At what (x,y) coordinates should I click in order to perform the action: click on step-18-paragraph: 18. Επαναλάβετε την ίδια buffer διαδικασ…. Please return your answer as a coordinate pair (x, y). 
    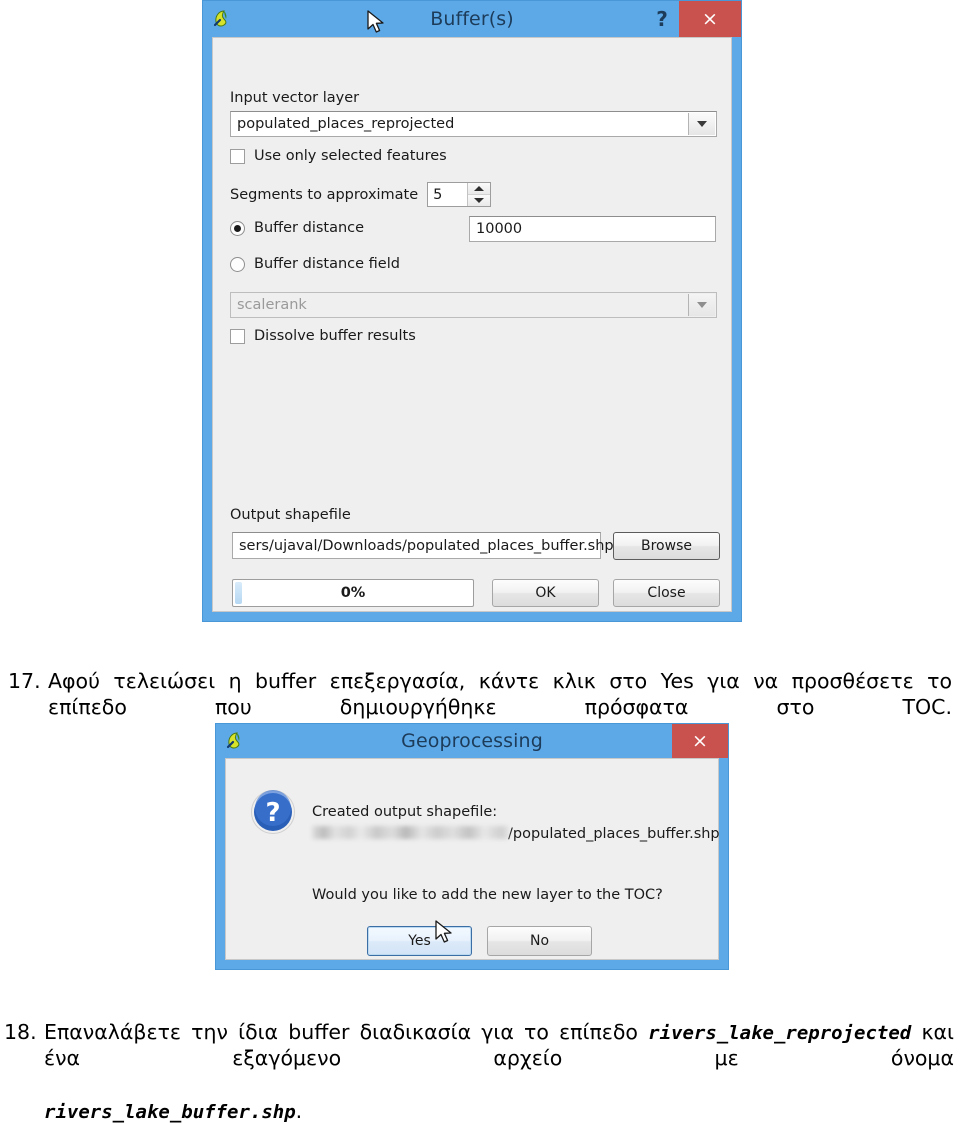
    Looking at the image, I should click on (479, 1071).